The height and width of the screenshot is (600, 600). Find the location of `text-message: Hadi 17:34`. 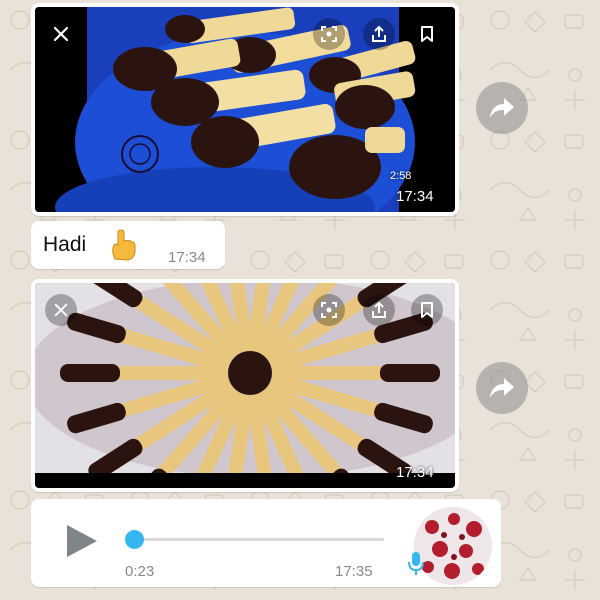

text-message: Hadi 17:34 is located at coordinates (128, 245).